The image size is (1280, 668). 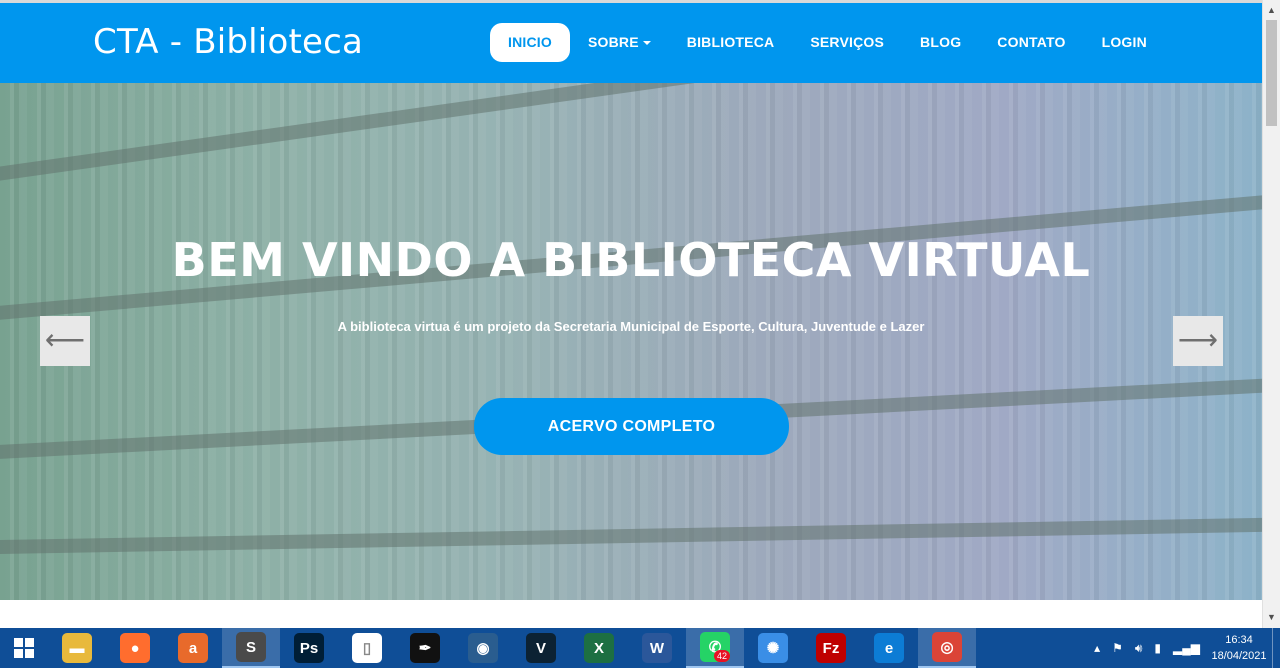 I want to click on sublime-text-icon: S, so click(x=251, y=647).